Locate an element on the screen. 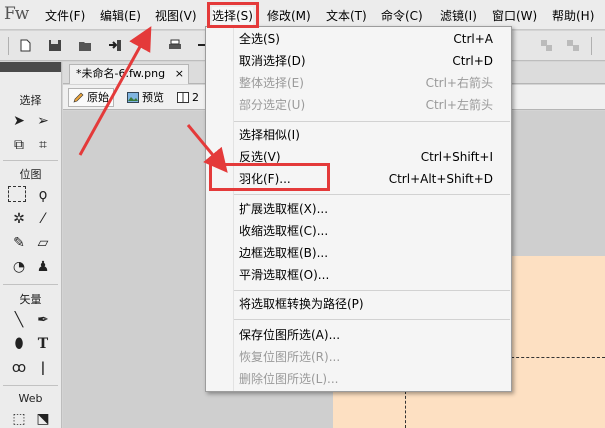 This screenshot has width=605, height=428. menu-item-shortcut: Ctrl+A is located at coordinates (473, 39).